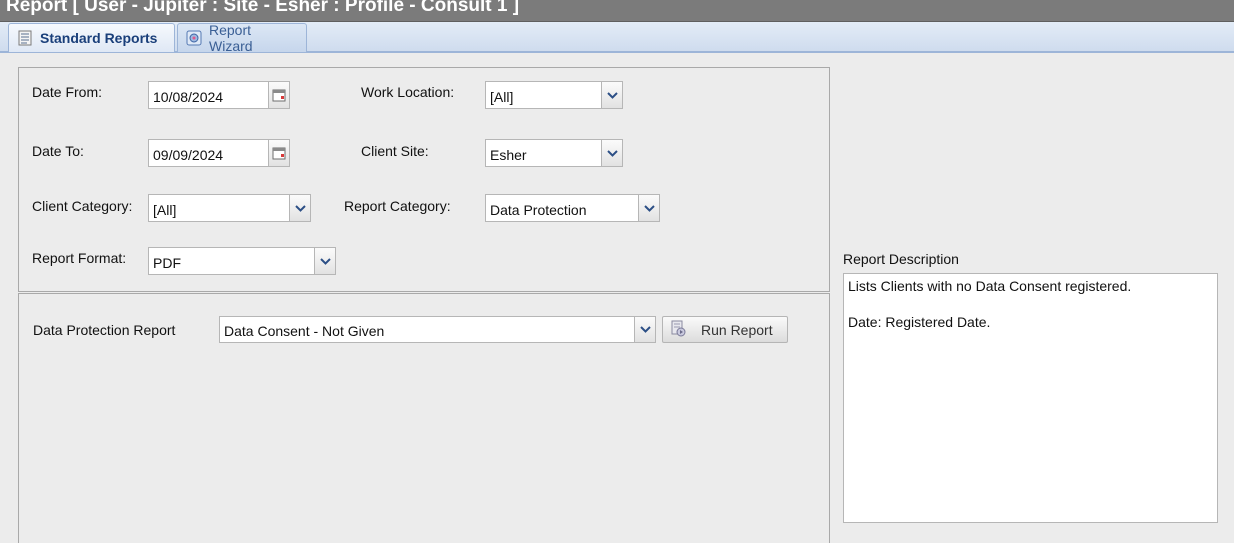 The width and height of the screenshot is (1234, 543). I want to click on date-from-label: Date From:, so click(67, 92).